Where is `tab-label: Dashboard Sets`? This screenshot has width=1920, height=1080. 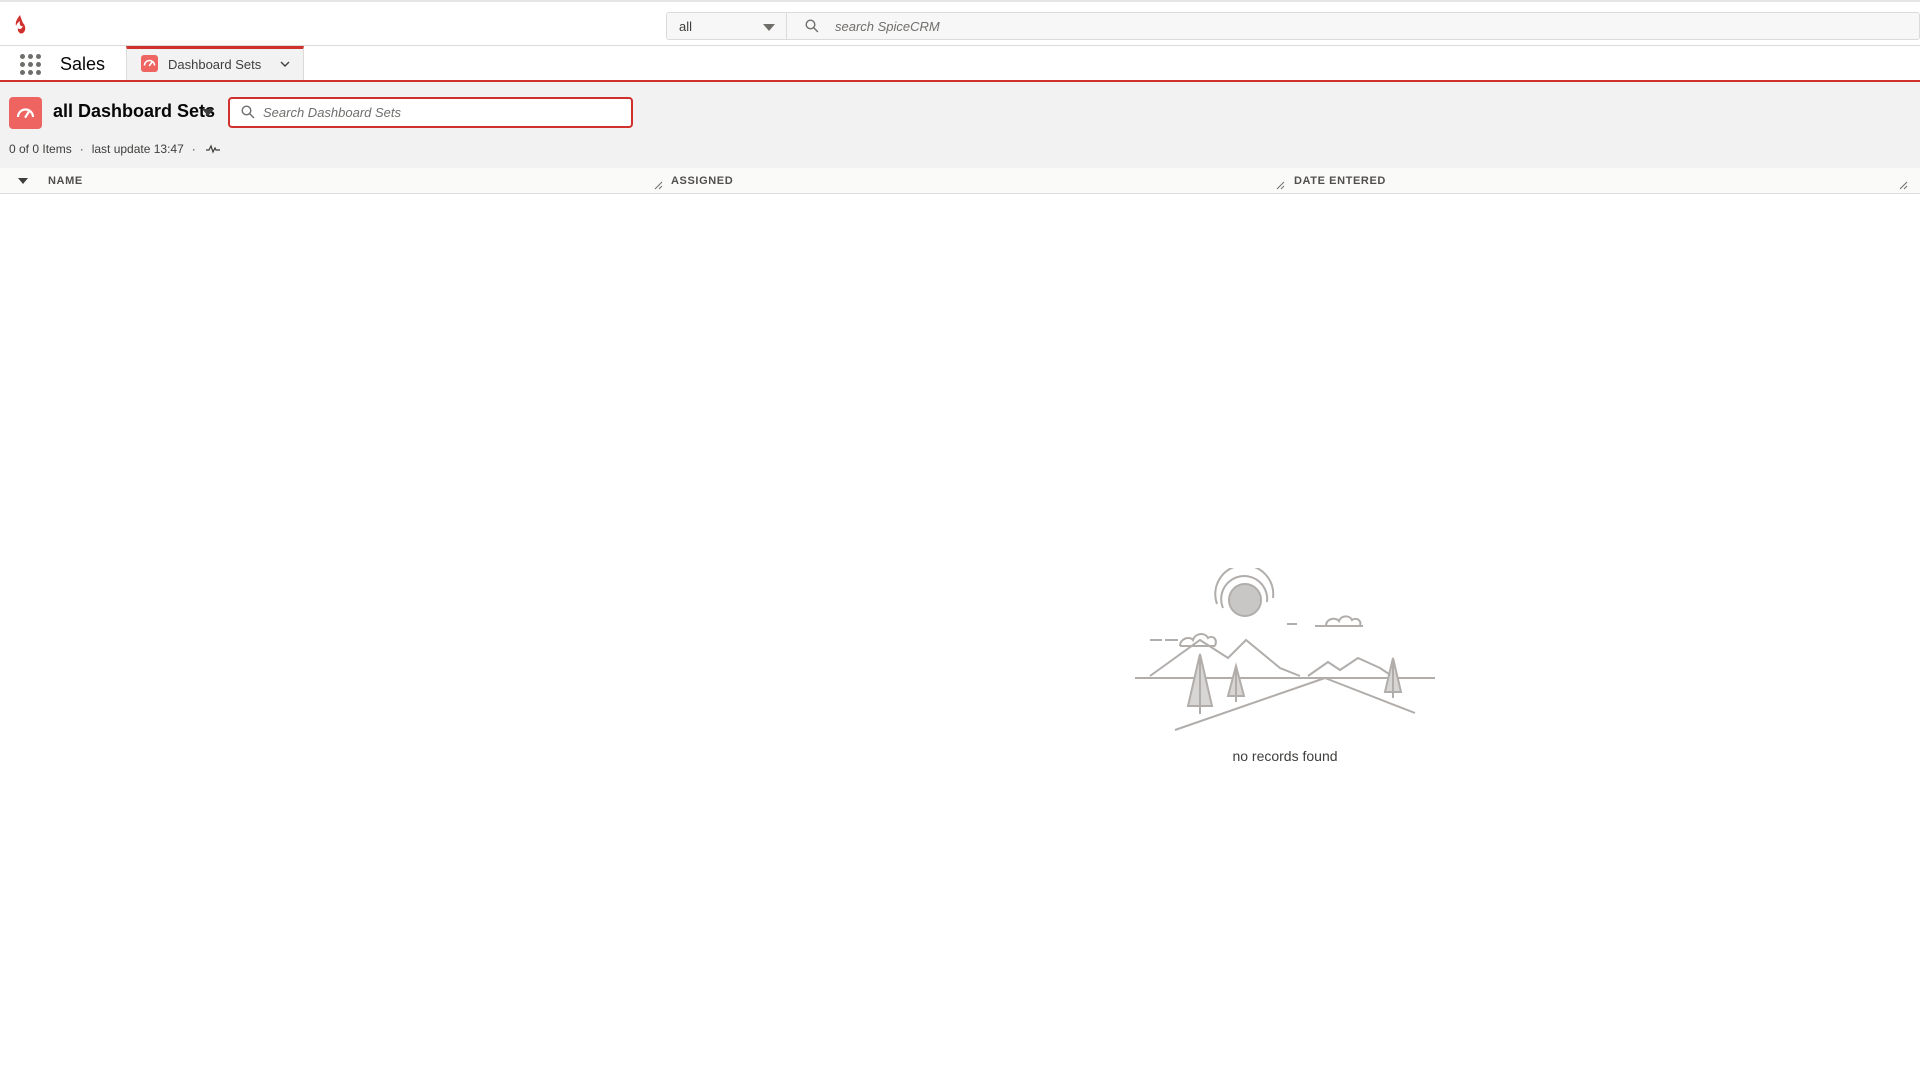
tab-label: Dashboard Sets is located at coordinates (215, 64).